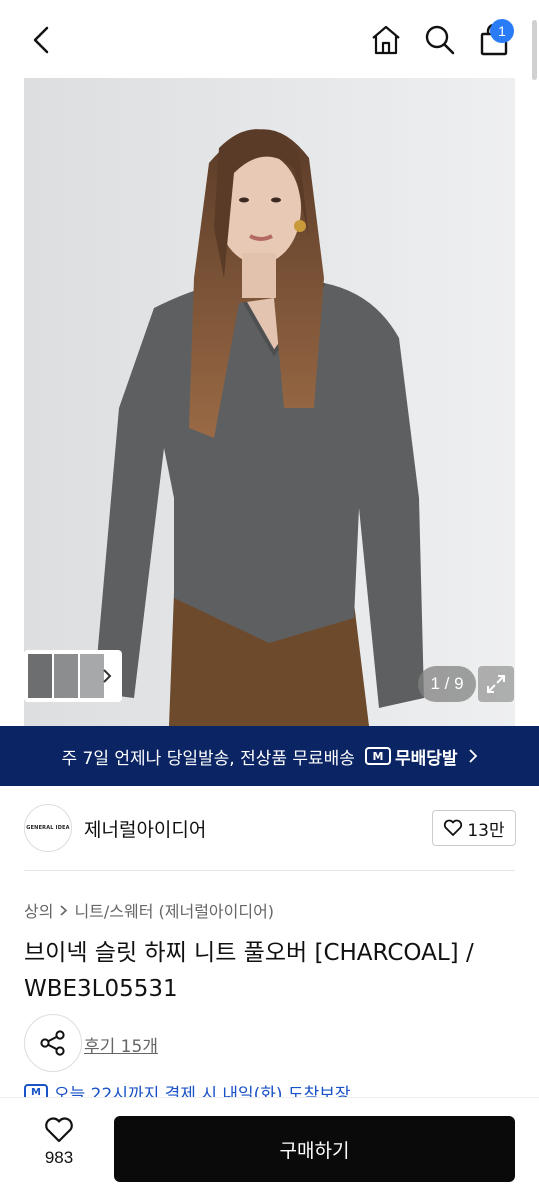 This screenshot has width=539, height=1200. I want to click on brand-logo: GENERAL IDEA, so click(48, 828).